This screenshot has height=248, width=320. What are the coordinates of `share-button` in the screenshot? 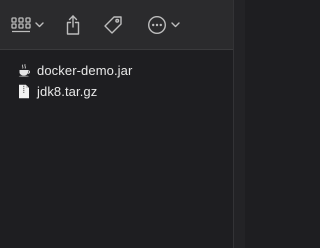 It's located at (73, 25).